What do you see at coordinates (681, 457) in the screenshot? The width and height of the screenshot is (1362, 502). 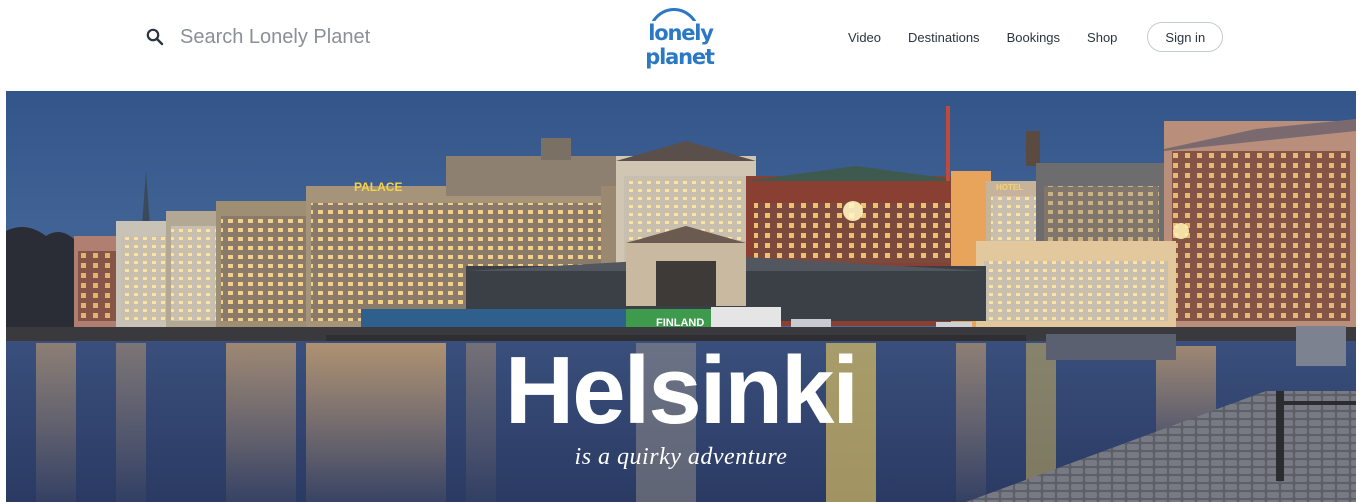 I see `hero-subtitle: is a quirky adventure` at bounding box center [681, 457].